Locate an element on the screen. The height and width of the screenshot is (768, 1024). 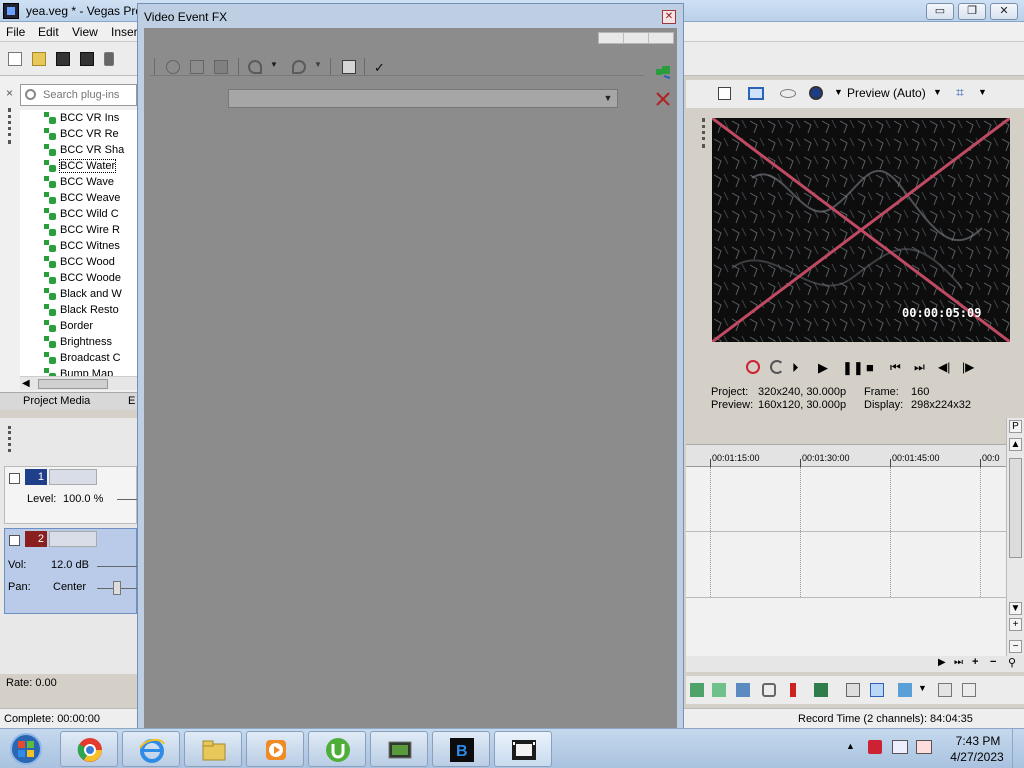
zoom-in-icon: + is located at coordinates (1015, 624).